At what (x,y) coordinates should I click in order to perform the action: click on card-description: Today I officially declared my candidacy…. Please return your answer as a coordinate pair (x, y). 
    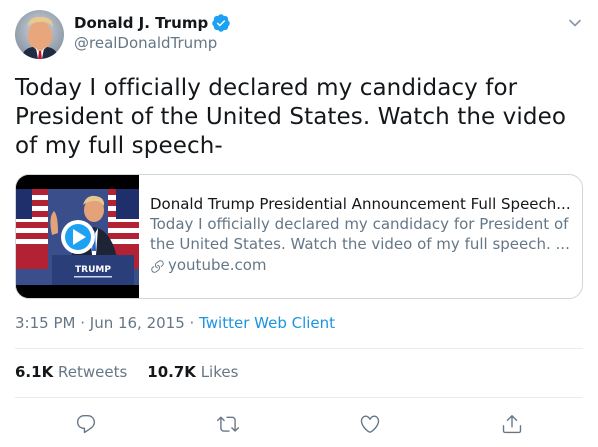
    Looking at the image, I should click on (360, 234).